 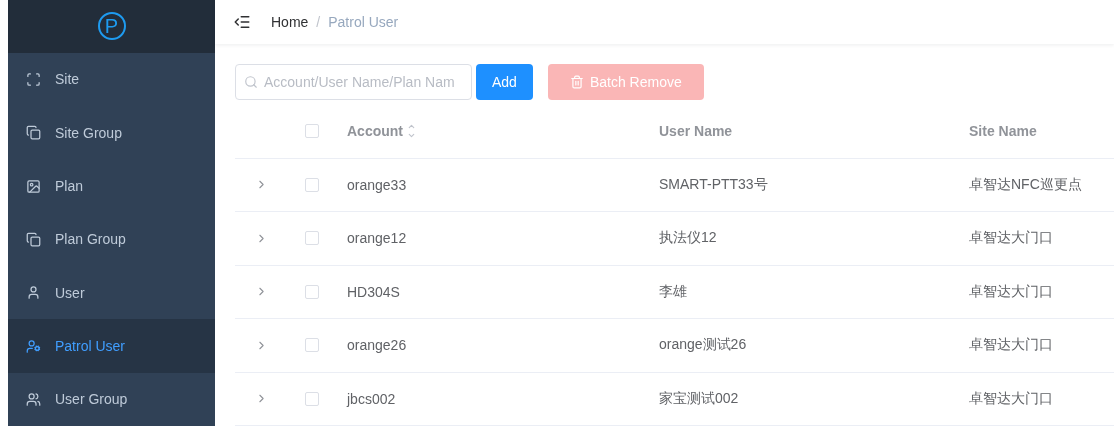 I want to click on table-cell-text: SMART-PTT33号, so click(x=714, y=184).